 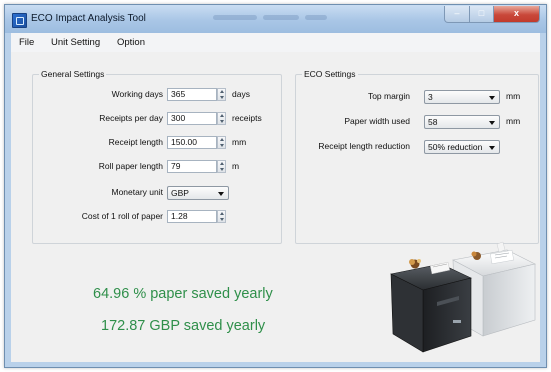 I want to click on menu-bar: File Unit Setting Option, so click(x=275, y=42).